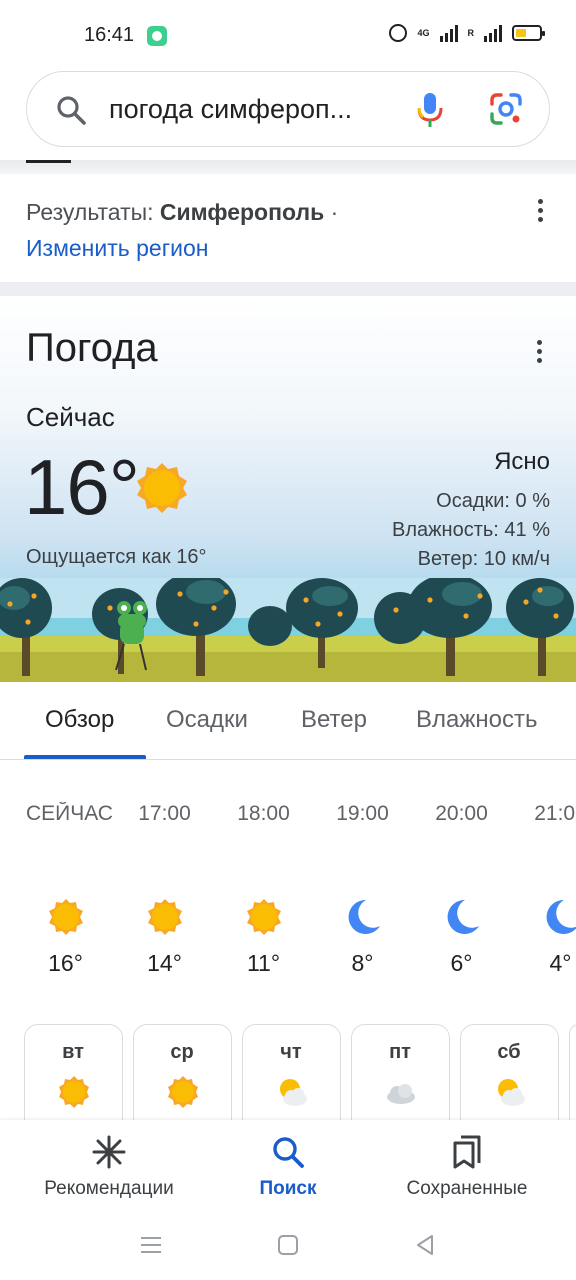 The height and width of the screenshot is (1280, 576). What do you see at coordinates (93, 212) in the screenshot?
I see `region-prefix: Результаты:` at bounding box center [93, 212].